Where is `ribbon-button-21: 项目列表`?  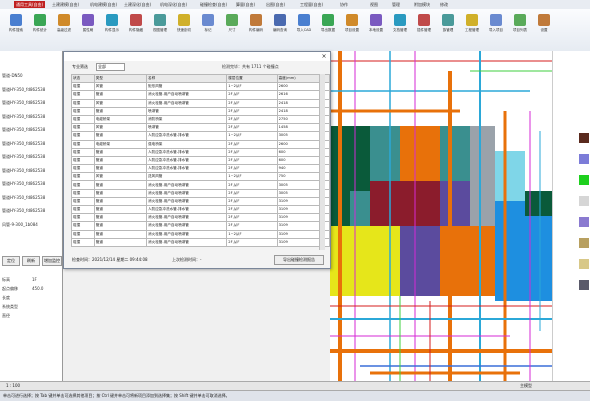 ribbon-button-21: 项目列表 is located at coordinates (520, 26).